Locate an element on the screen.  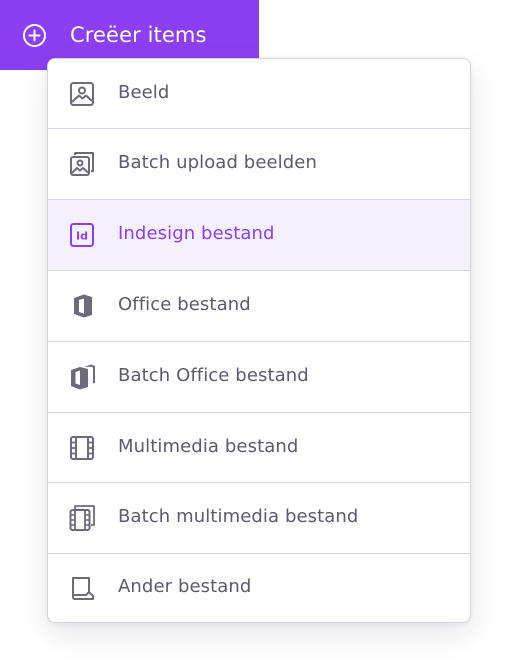
menu-item-label: Ander bestand is located at coordinates (185, 586).